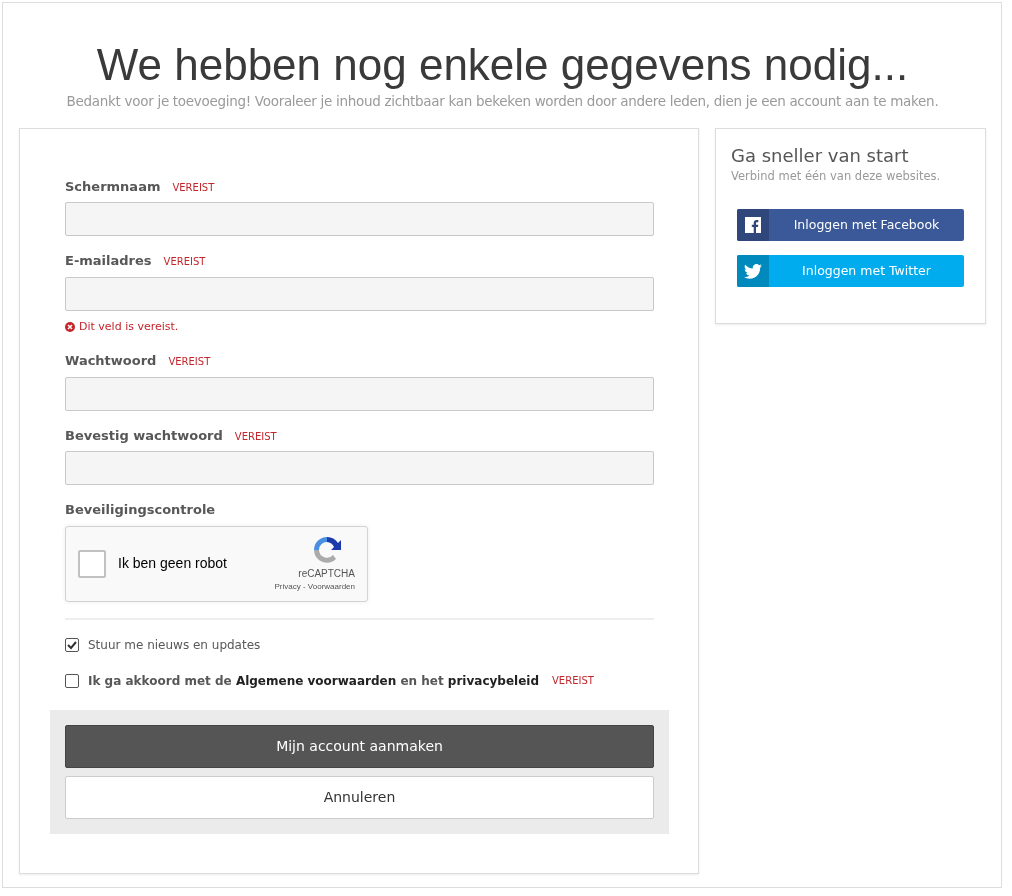  Describe the element at coordinates (144, 435) in the screenshot. I see `field-label: Bevestig wachtwoord` at that location.